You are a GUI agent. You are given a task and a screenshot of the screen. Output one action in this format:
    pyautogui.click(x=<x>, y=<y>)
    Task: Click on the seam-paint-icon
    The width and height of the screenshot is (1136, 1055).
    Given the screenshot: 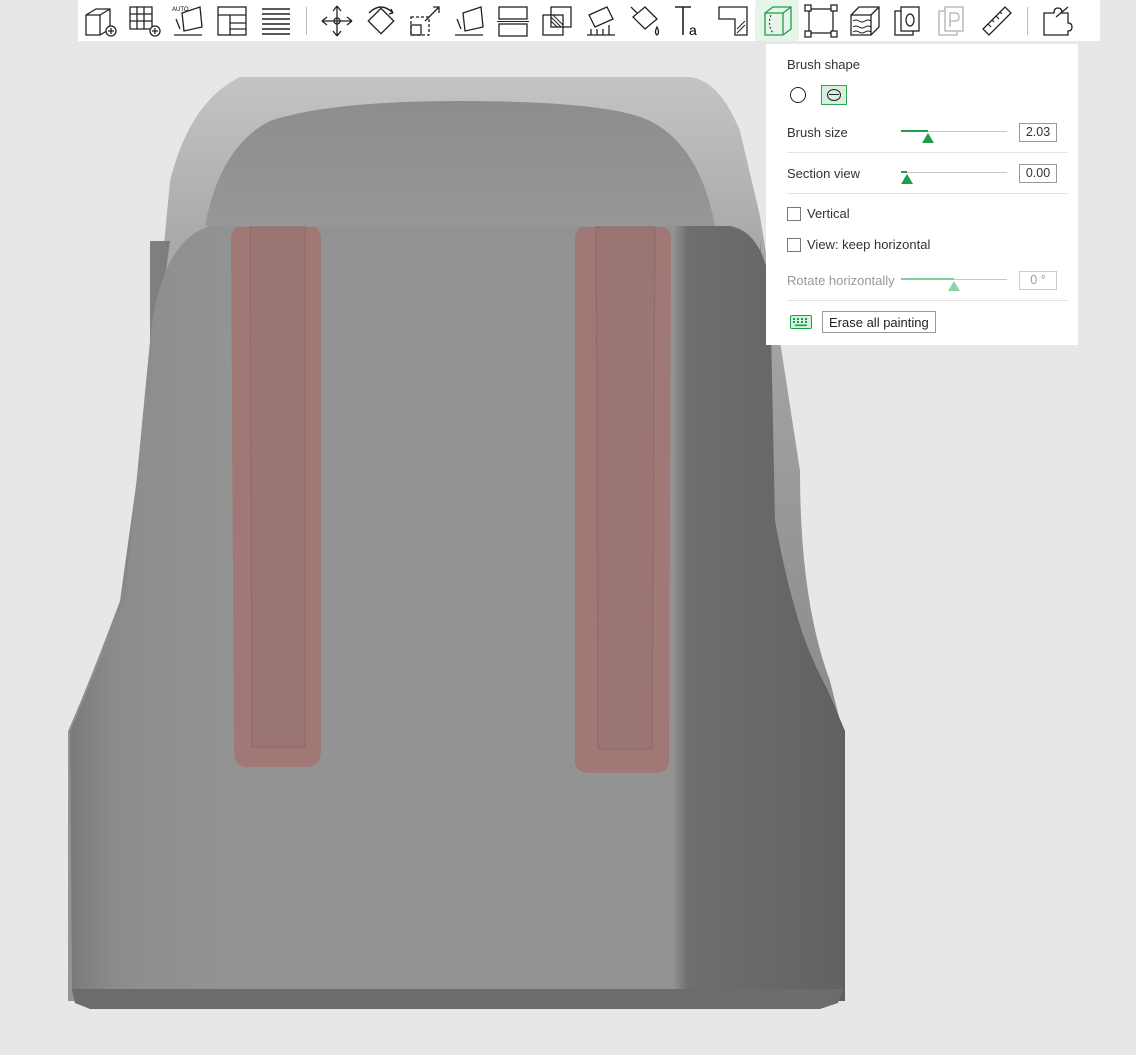 What is the action you would take?
    pyautogui.click(x=778, y=20)
    